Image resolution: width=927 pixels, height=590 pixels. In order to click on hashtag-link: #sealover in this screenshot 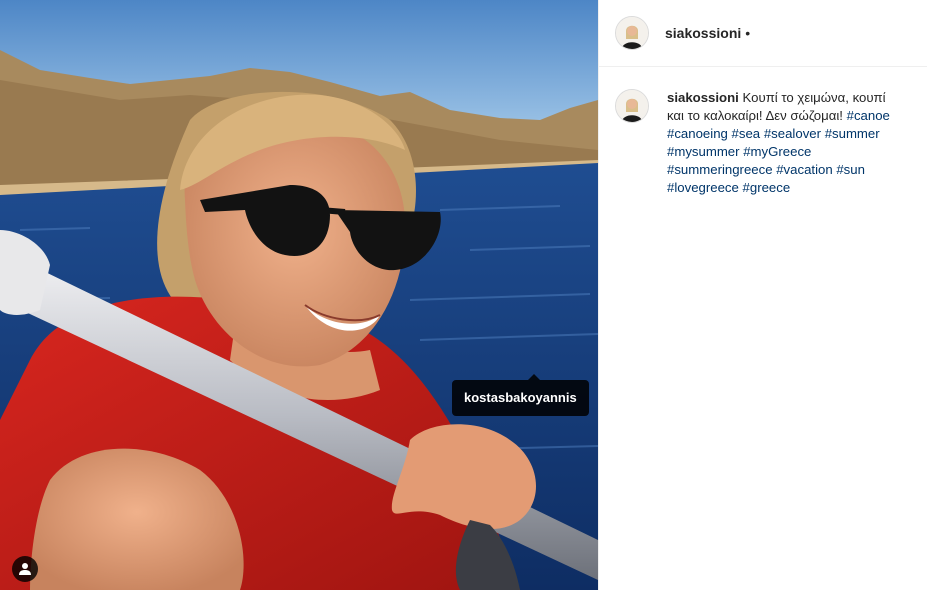, I will do `click(792, 133)`.